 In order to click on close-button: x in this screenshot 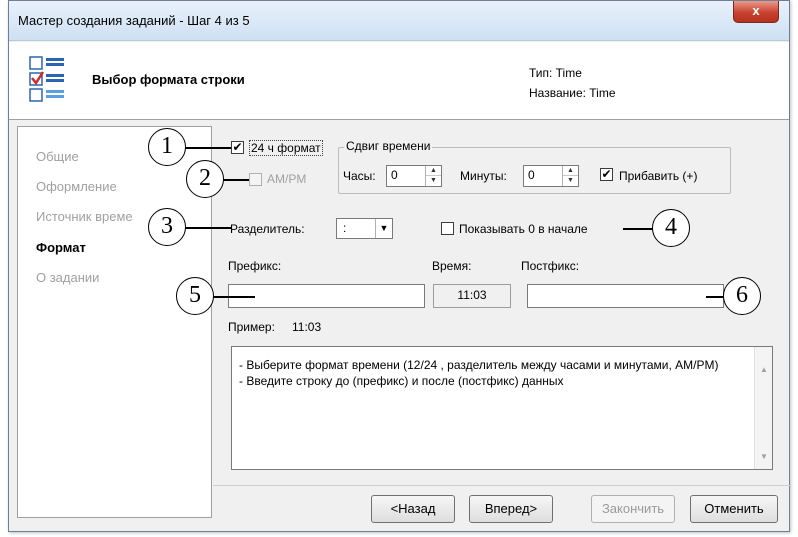, I will do `click(756, 12)`.